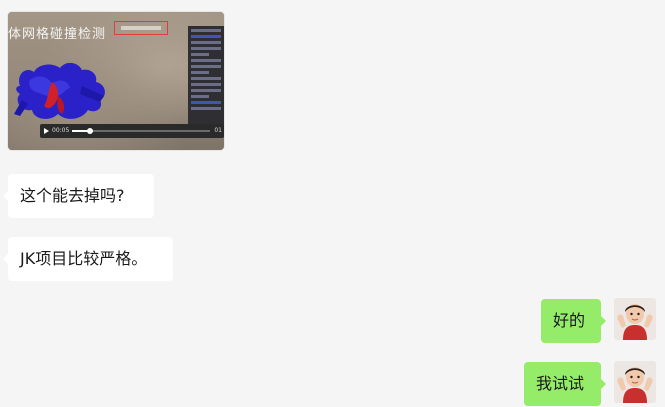  Describe the element at coordinates (72, 195) in the screenshot. I see `message-text: 这个能去掉吗?` at that location.